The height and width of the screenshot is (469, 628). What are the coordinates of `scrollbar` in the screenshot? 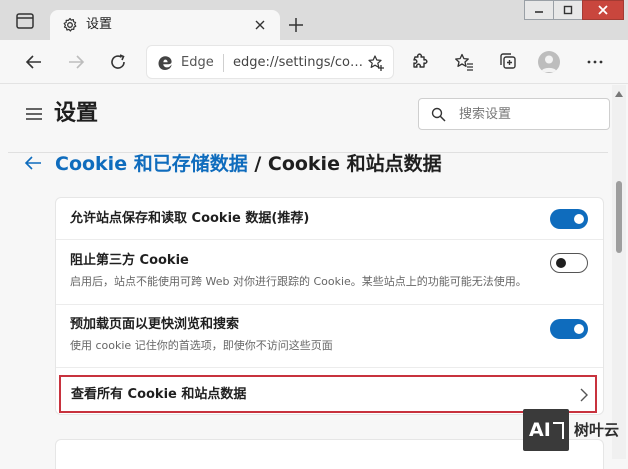 It's located at (619, 272).